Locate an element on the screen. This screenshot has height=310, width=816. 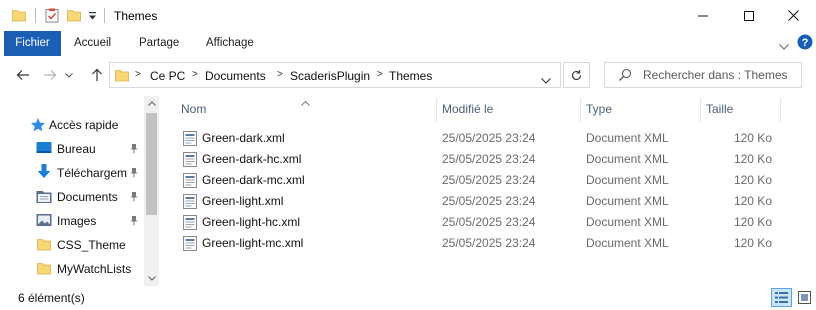
scroll-up-button is located at coordinates (151, 103).